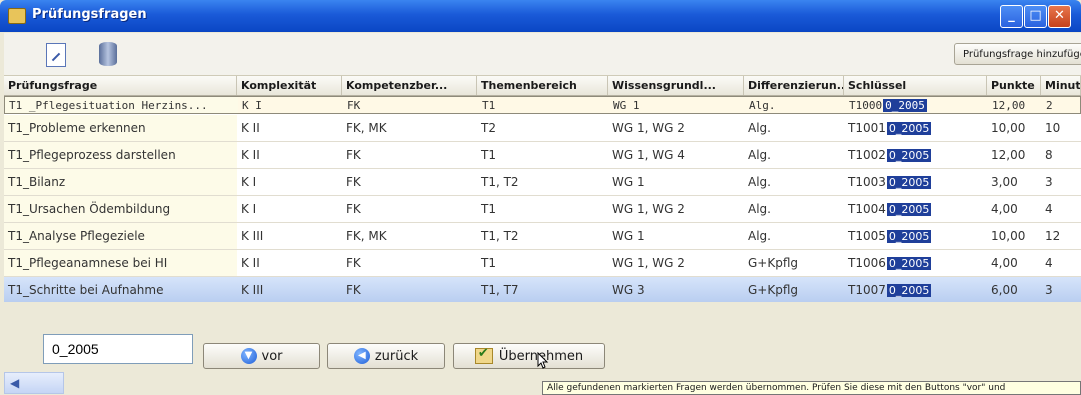 This screenshot has width=1081, height=395. Describe the element at coordinates (1011, 16) in the screenshot. I see `minimize-button: _` at that location.